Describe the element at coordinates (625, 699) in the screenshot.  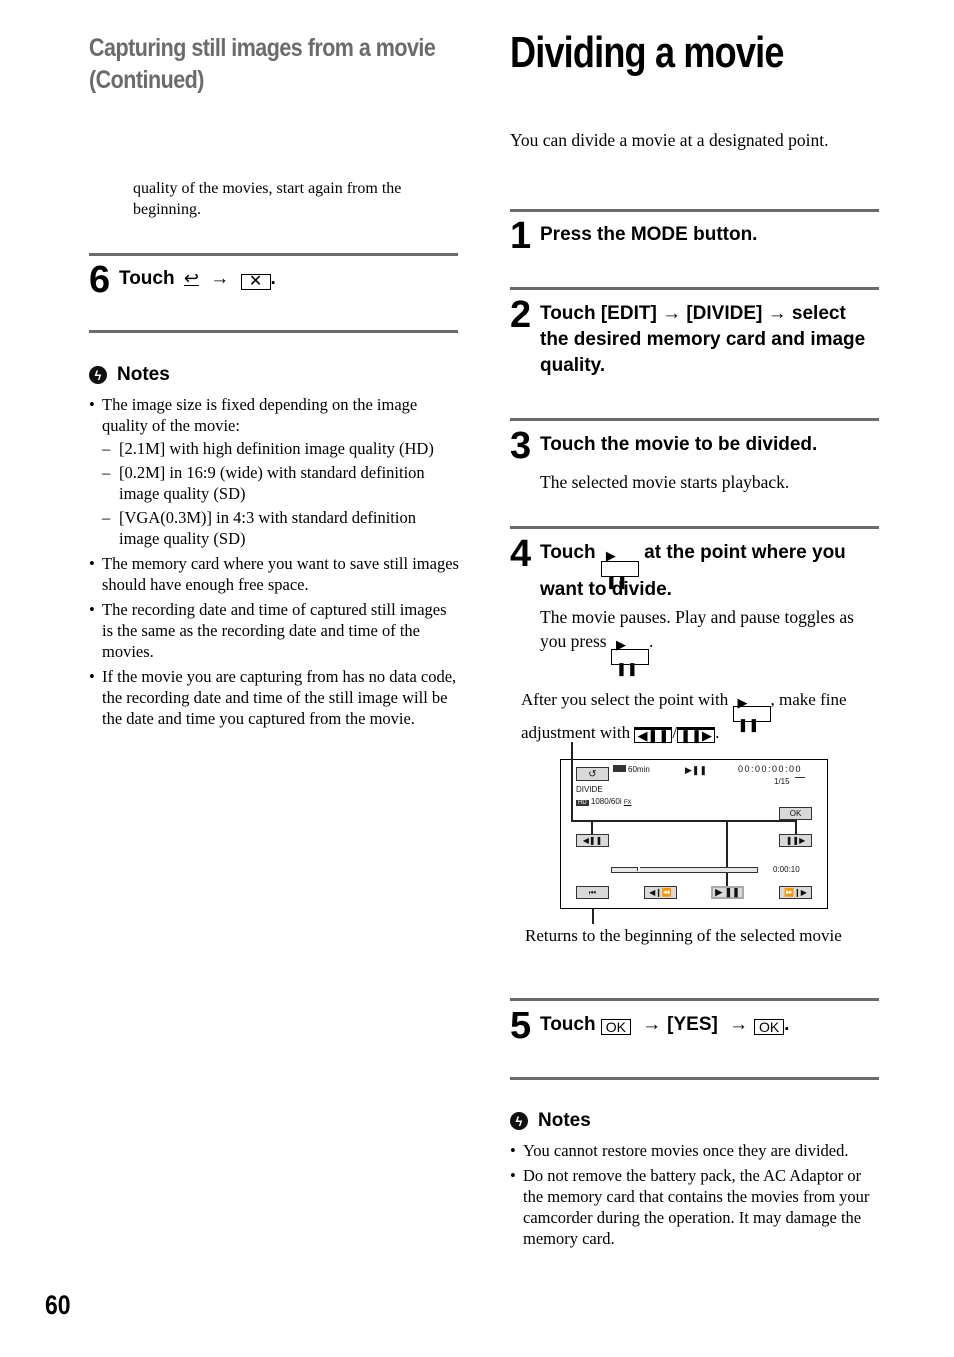
I see `hint-text: After you select the point with` at that location.